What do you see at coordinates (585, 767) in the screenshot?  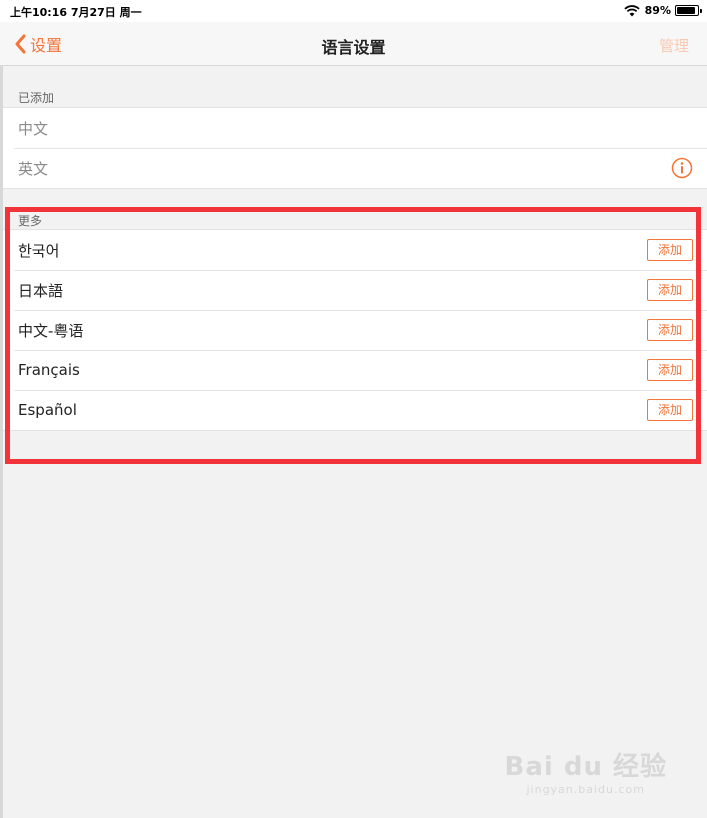 I see `watermark-logo: Bai du 经验` at bounding box center [585, 767].